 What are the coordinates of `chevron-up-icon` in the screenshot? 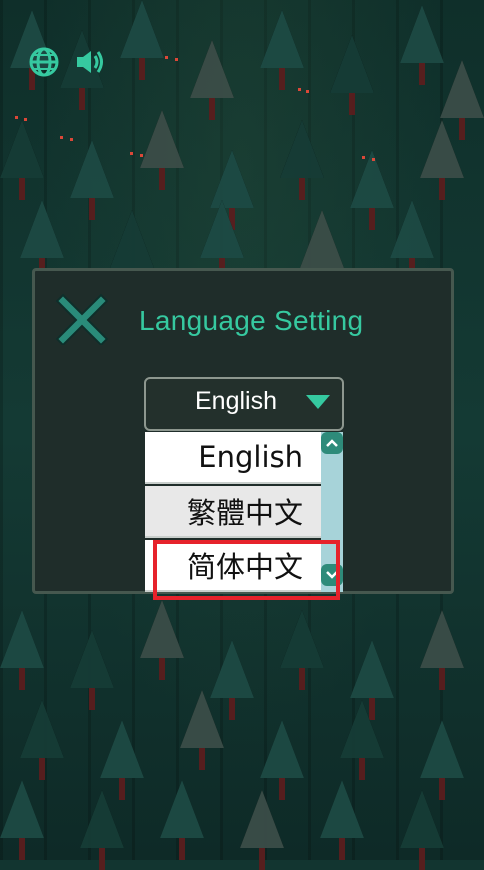 It's located at (332, 443).